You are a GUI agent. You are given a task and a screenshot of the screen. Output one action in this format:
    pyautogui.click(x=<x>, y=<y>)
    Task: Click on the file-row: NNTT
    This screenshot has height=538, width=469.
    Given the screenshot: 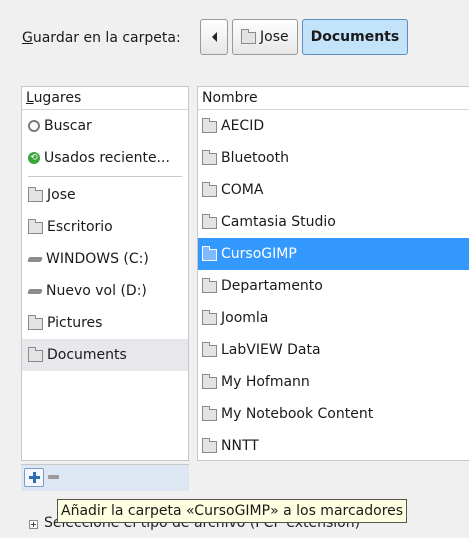 What is the action you would take?
    pyautogui.click(x=333, y=446)
    